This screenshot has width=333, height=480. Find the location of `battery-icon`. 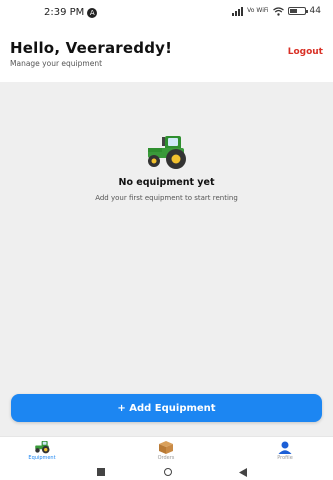

battery-icon is located at coordinates (297, 11).